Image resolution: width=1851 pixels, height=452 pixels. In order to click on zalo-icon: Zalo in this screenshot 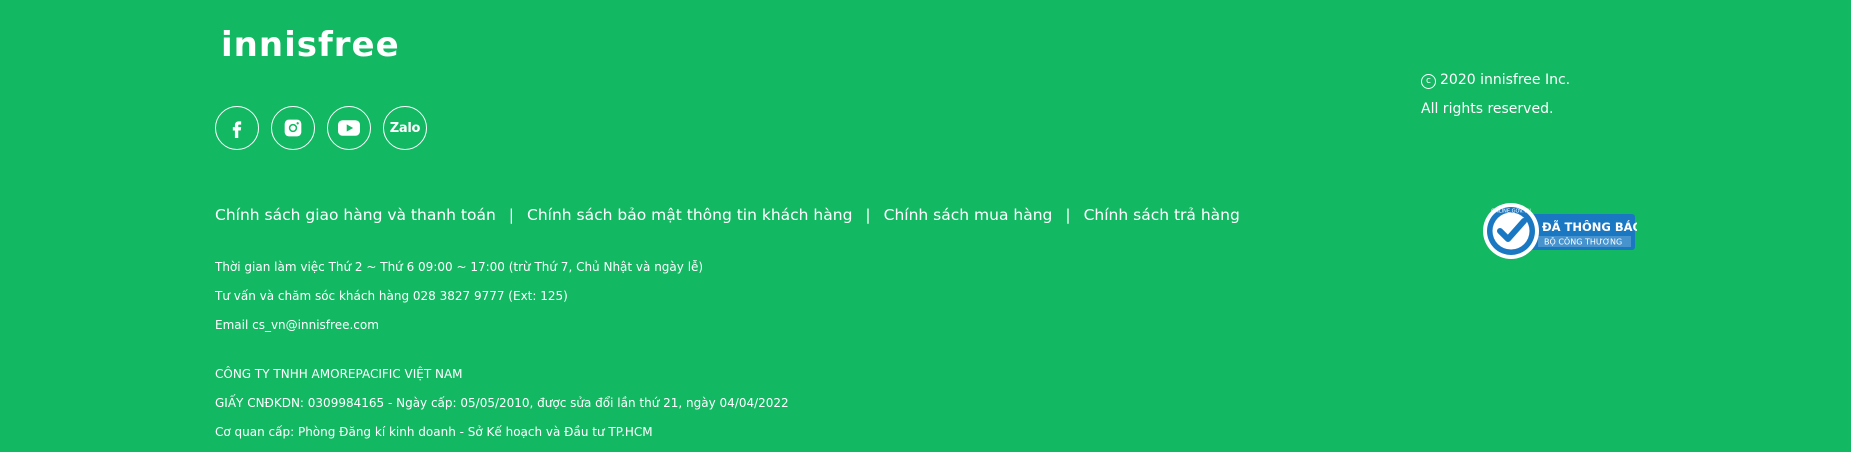, I will do `click(405, 128)`.